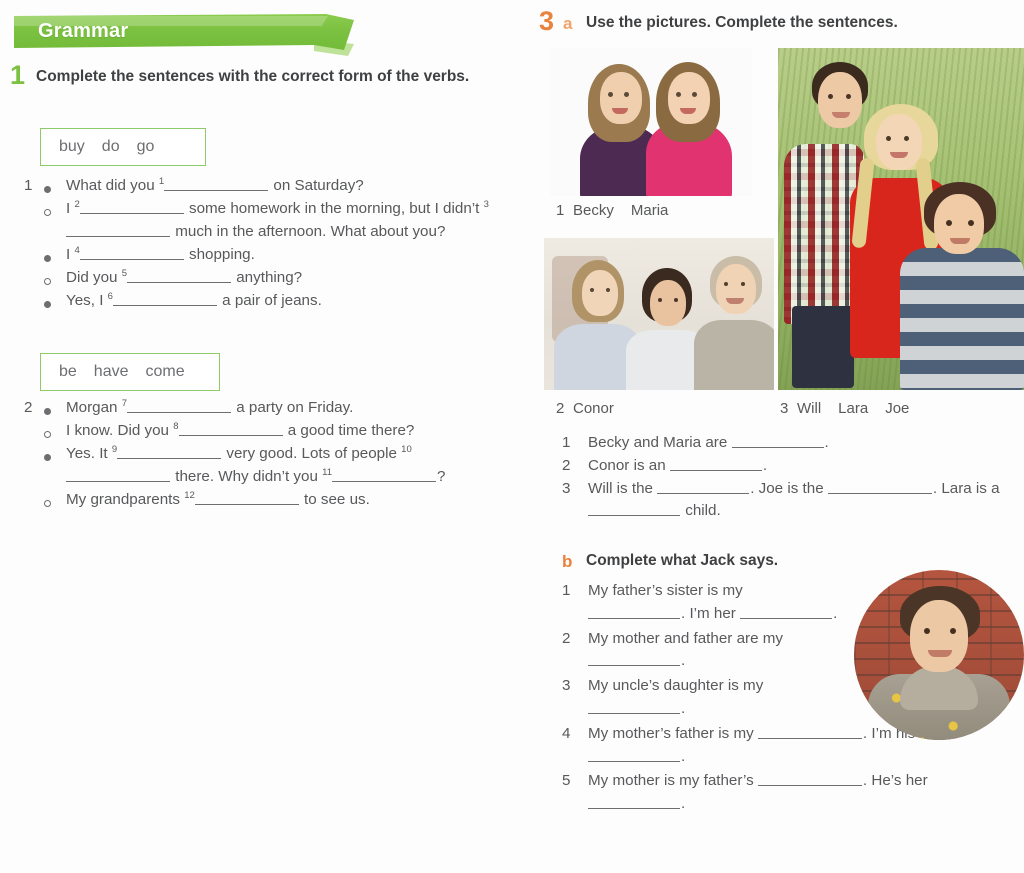  I want to click on lara-head, so click(899, 142).